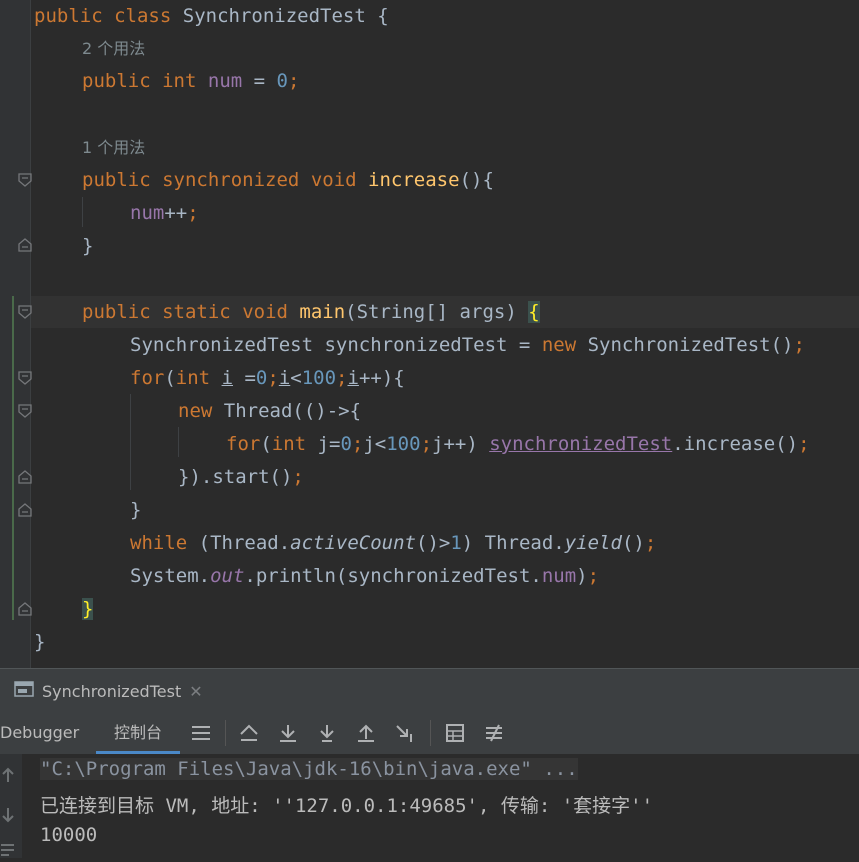  What do you see at coordinates (269, 411) in the screenshot?
I see `code-line-new-thread: new Thread(()->{` at bounding box center [269, 411].